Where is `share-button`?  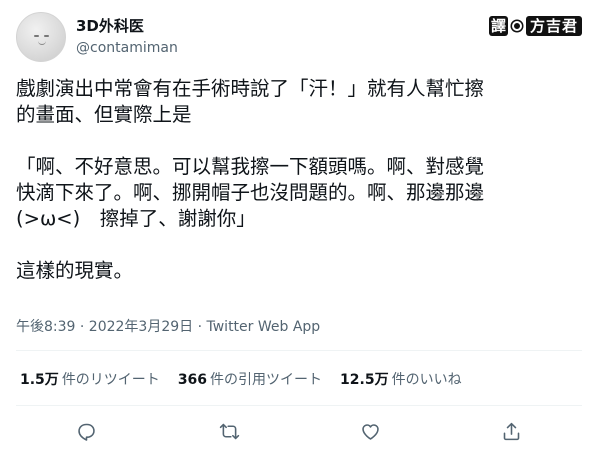 share-button is located at coordinates (511, 431).